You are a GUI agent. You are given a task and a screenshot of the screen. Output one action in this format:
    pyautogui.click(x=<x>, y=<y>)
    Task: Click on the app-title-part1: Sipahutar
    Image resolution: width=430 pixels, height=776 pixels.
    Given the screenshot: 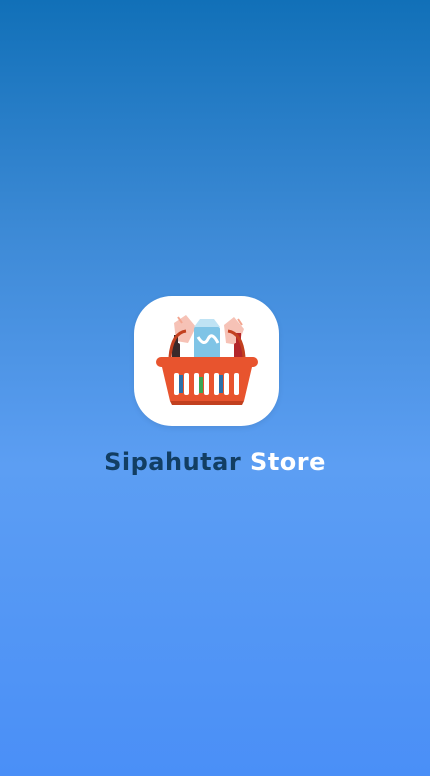 What is the action you would take?
    pyautogui.click(x=173, y=462)
    